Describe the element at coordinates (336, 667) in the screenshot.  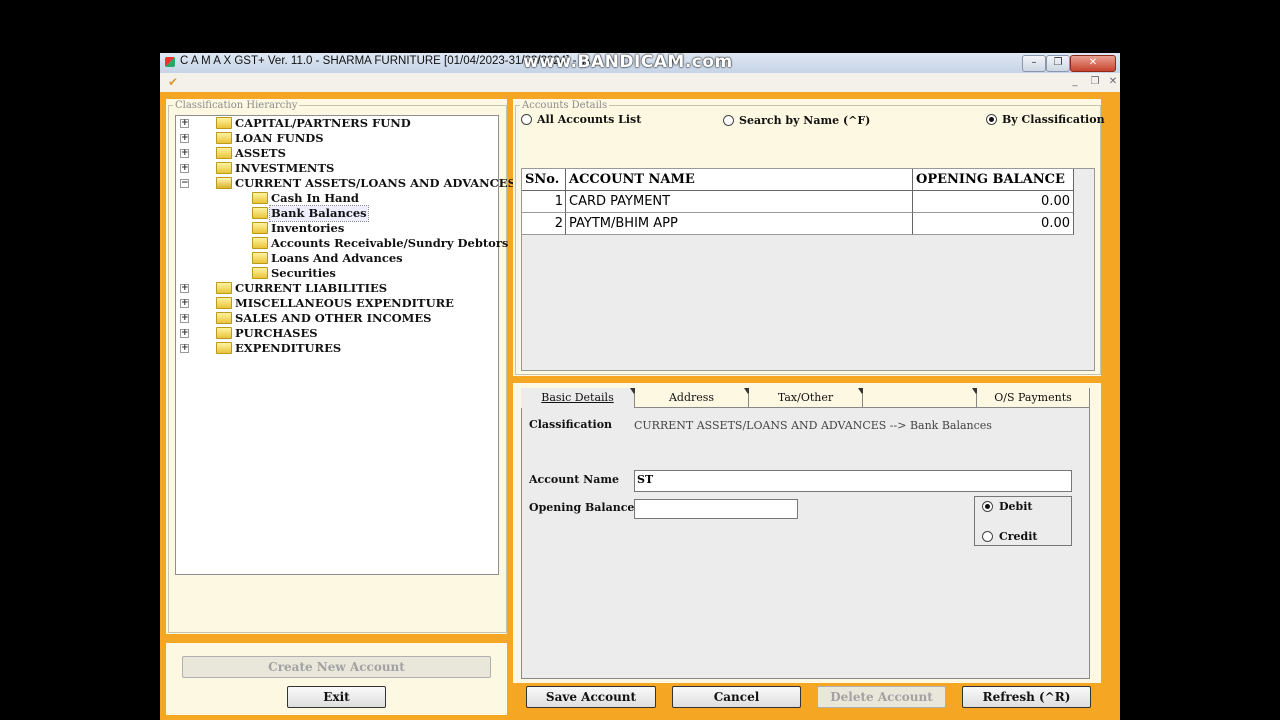
I see `create-account-button: Create New Account` at that location.